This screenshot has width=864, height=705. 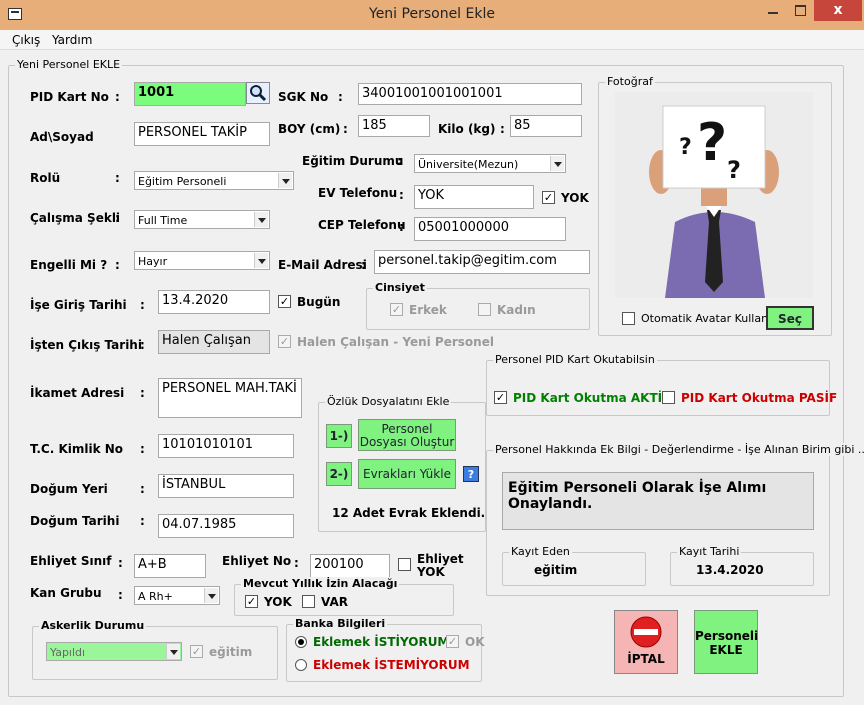 I want to click on dogum-yeri-label: Doğum Yeri, so click(x=69, y=489).